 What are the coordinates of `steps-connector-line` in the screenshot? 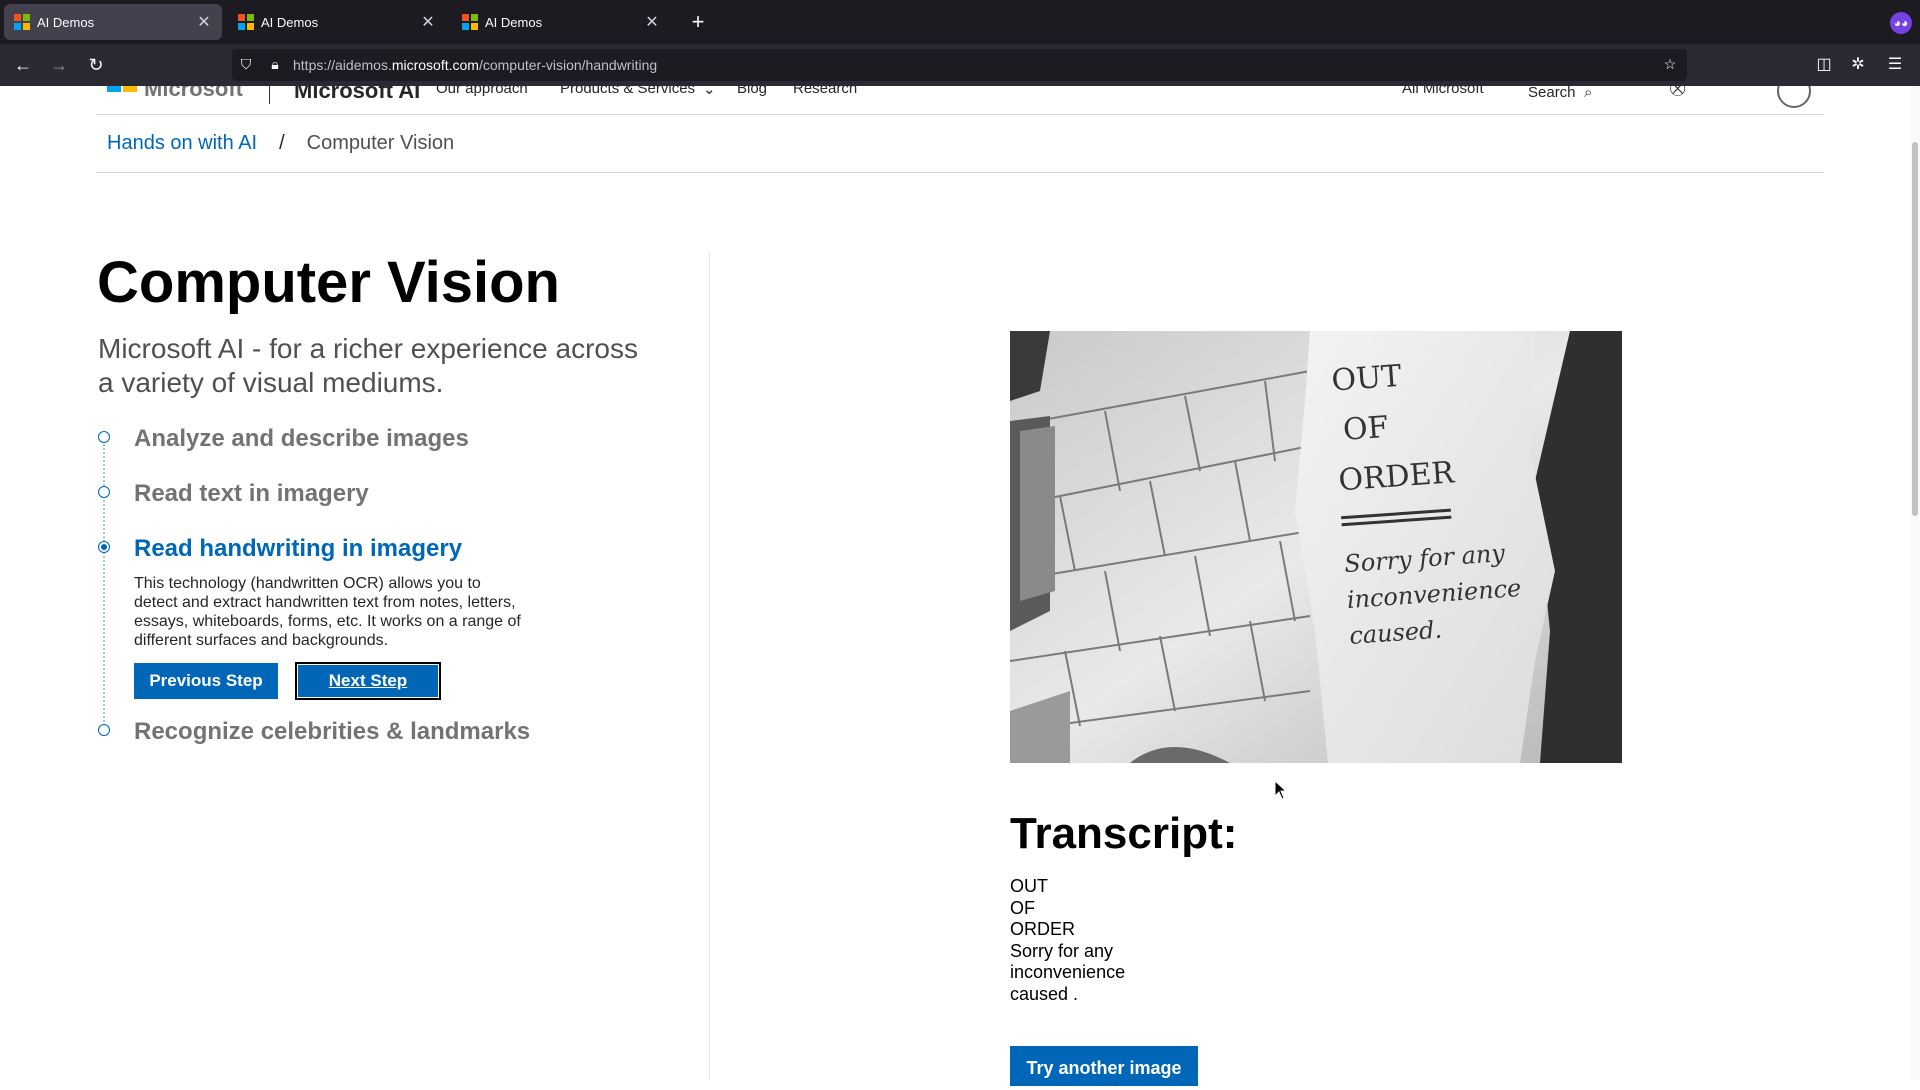 It's located at (104, 585).